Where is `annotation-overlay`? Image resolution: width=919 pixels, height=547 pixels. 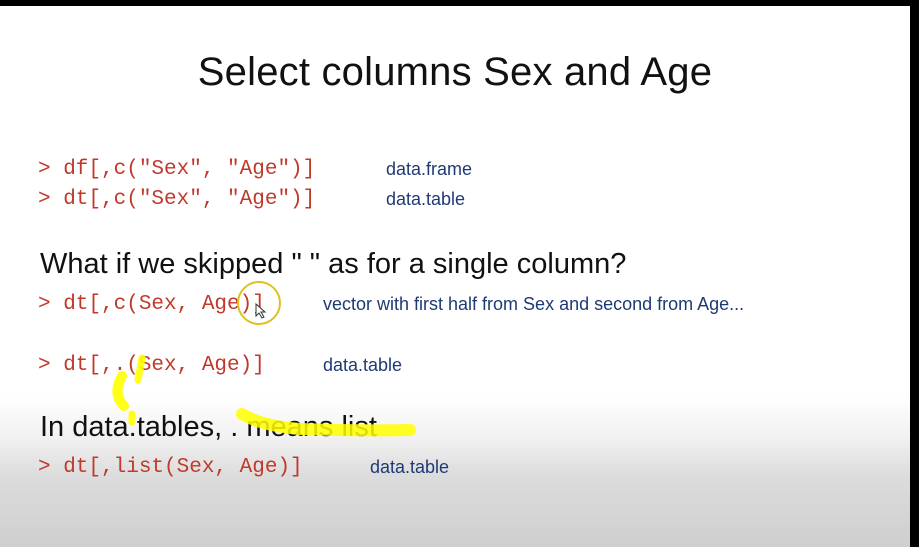 annotation-overlay is located at coordinates (264, 359).